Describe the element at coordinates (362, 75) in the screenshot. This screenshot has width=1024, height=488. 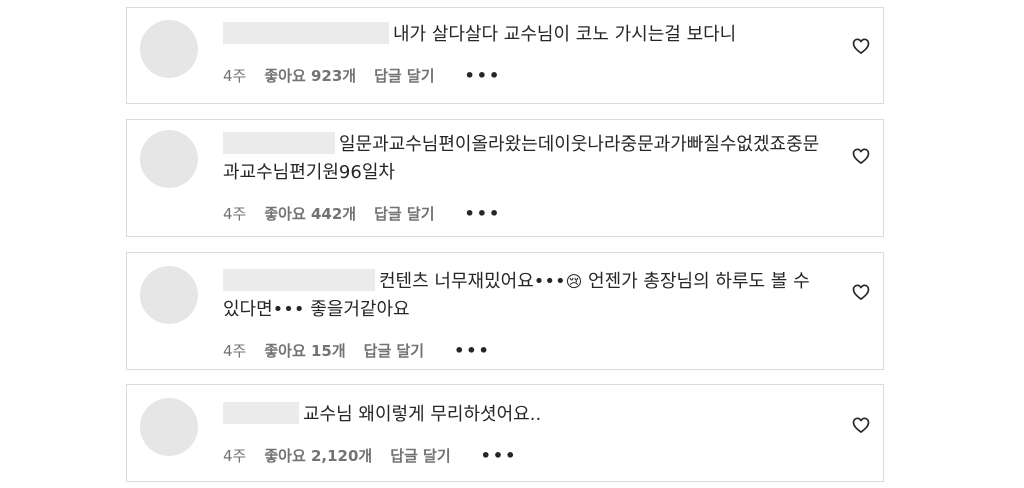
I see `comment-meta: 4주 좋아요 923개 답글 달기 •••` at that location.